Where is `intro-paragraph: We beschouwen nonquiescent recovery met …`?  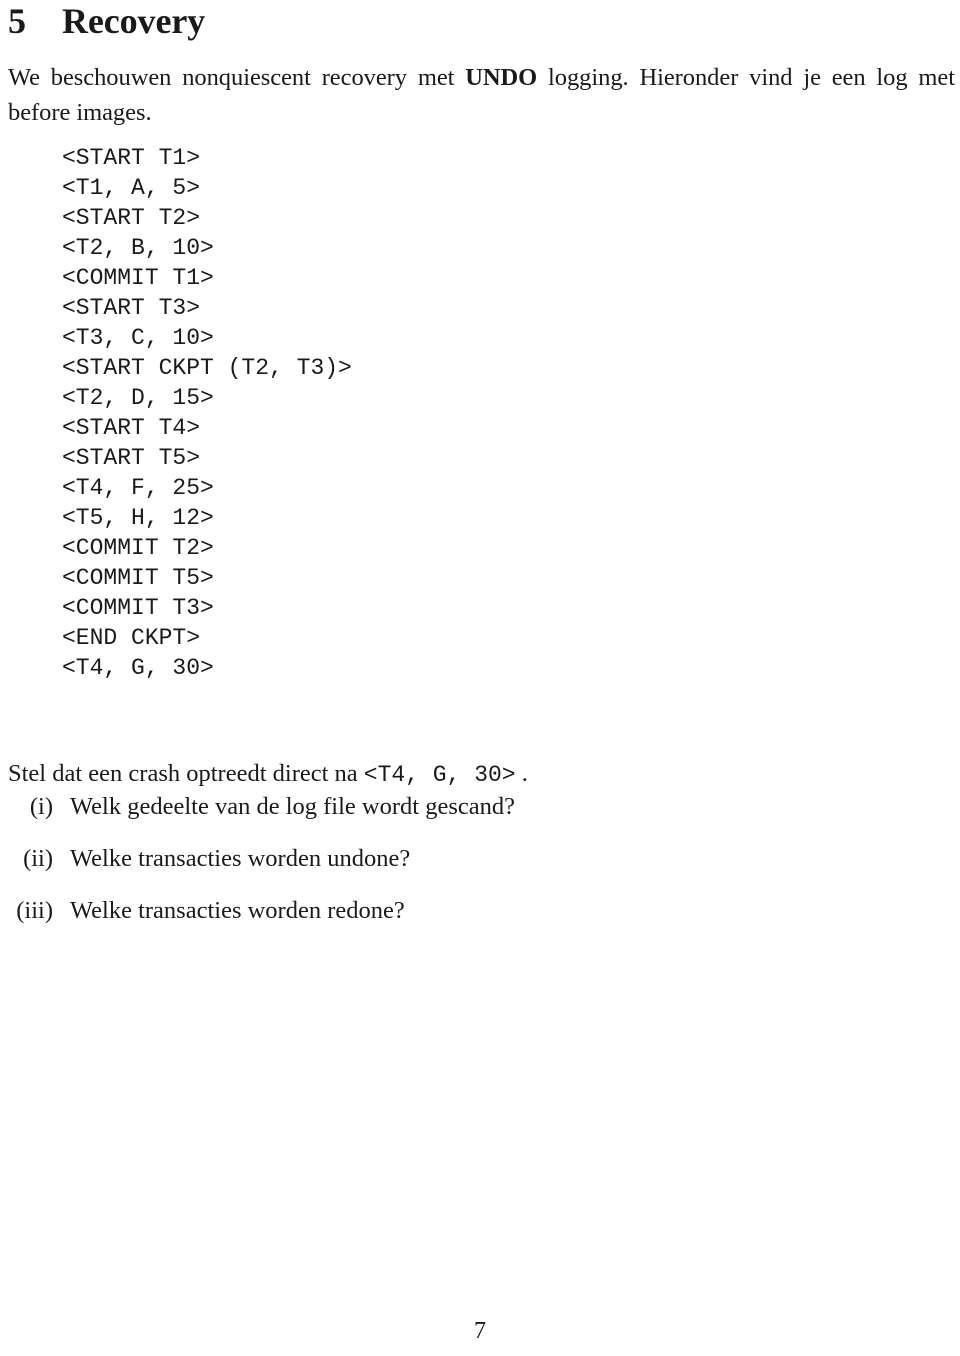 intro-paragraph: We beschouwen nonquiescent recovery met … is located at coordinates (481, 95).